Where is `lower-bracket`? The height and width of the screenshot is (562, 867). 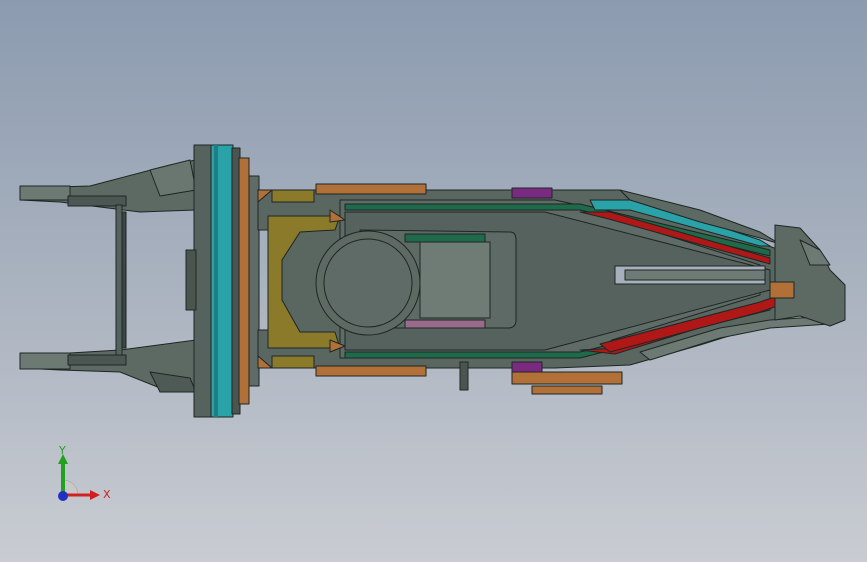
lower-bracket is located at coordinates (464, 376).